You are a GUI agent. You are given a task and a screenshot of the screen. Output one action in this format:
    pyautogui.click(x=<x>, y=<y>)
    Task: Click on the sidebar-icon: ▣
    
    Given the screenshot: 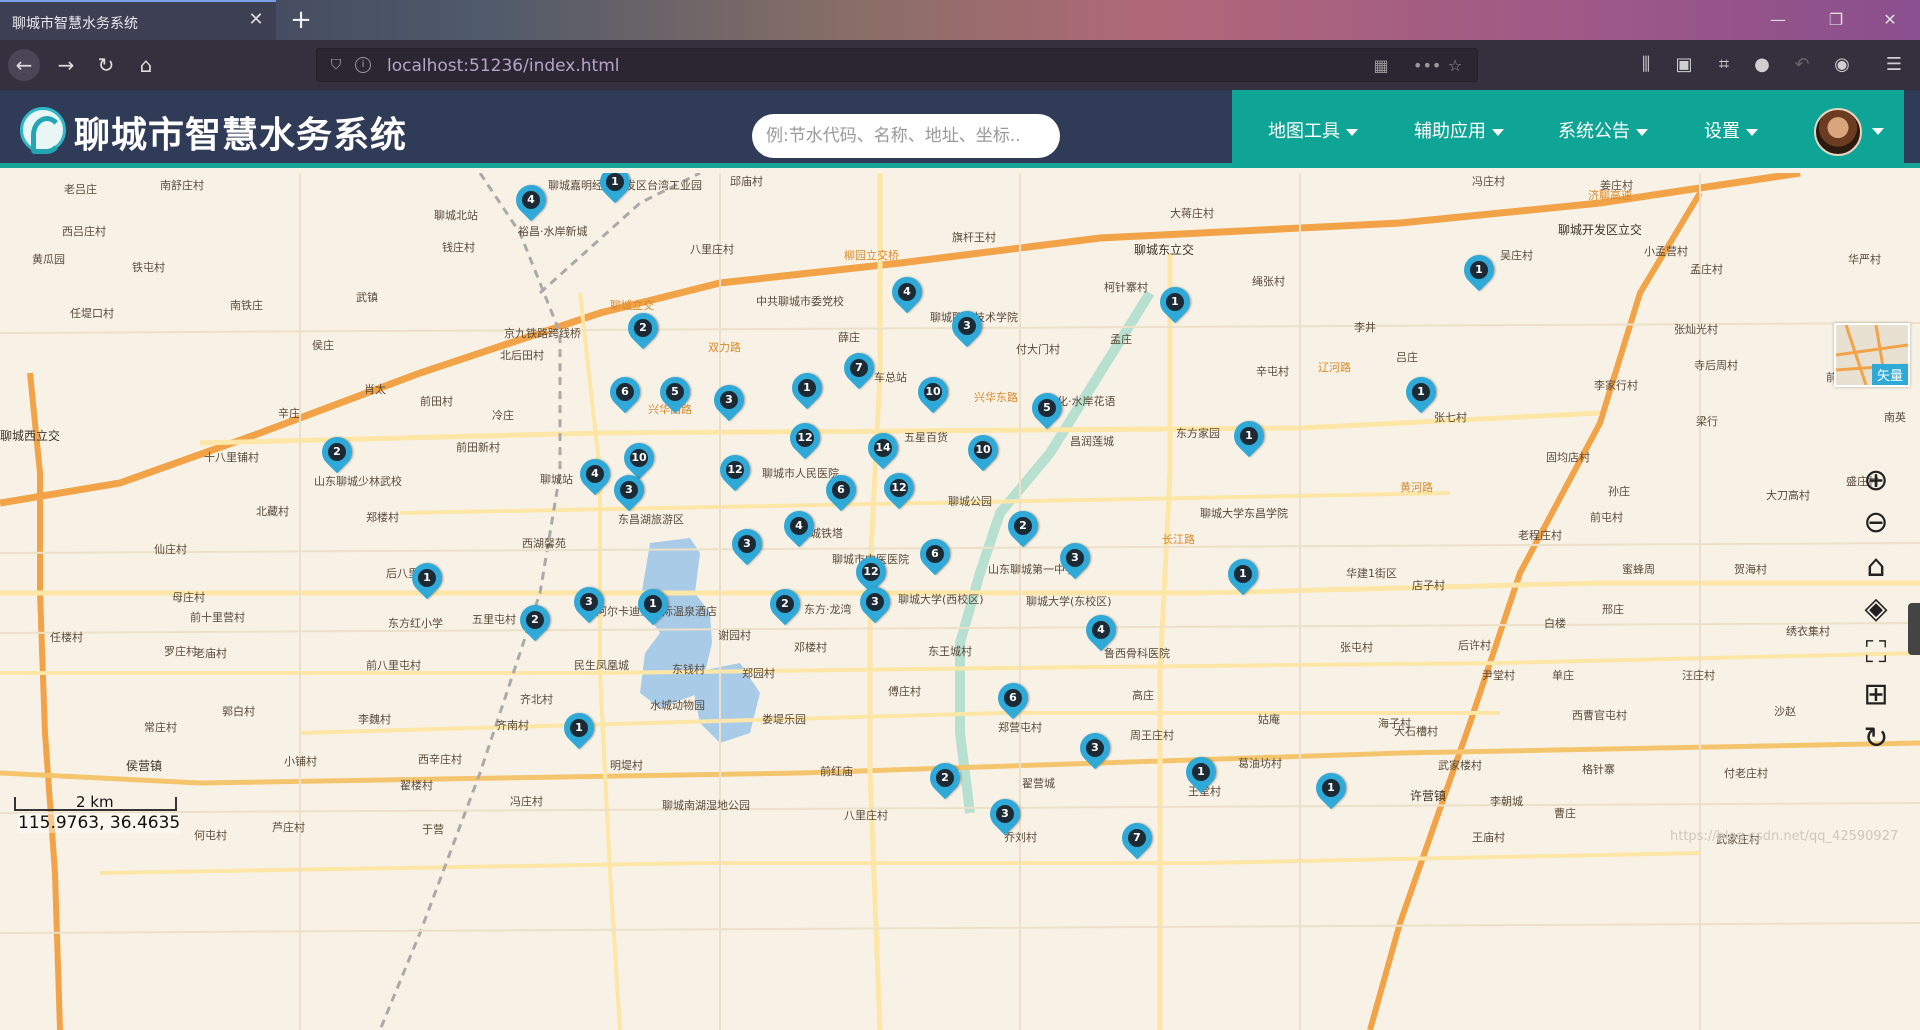 What is the action you would take?
    pyautogui.click(x=1684, y=65)
    